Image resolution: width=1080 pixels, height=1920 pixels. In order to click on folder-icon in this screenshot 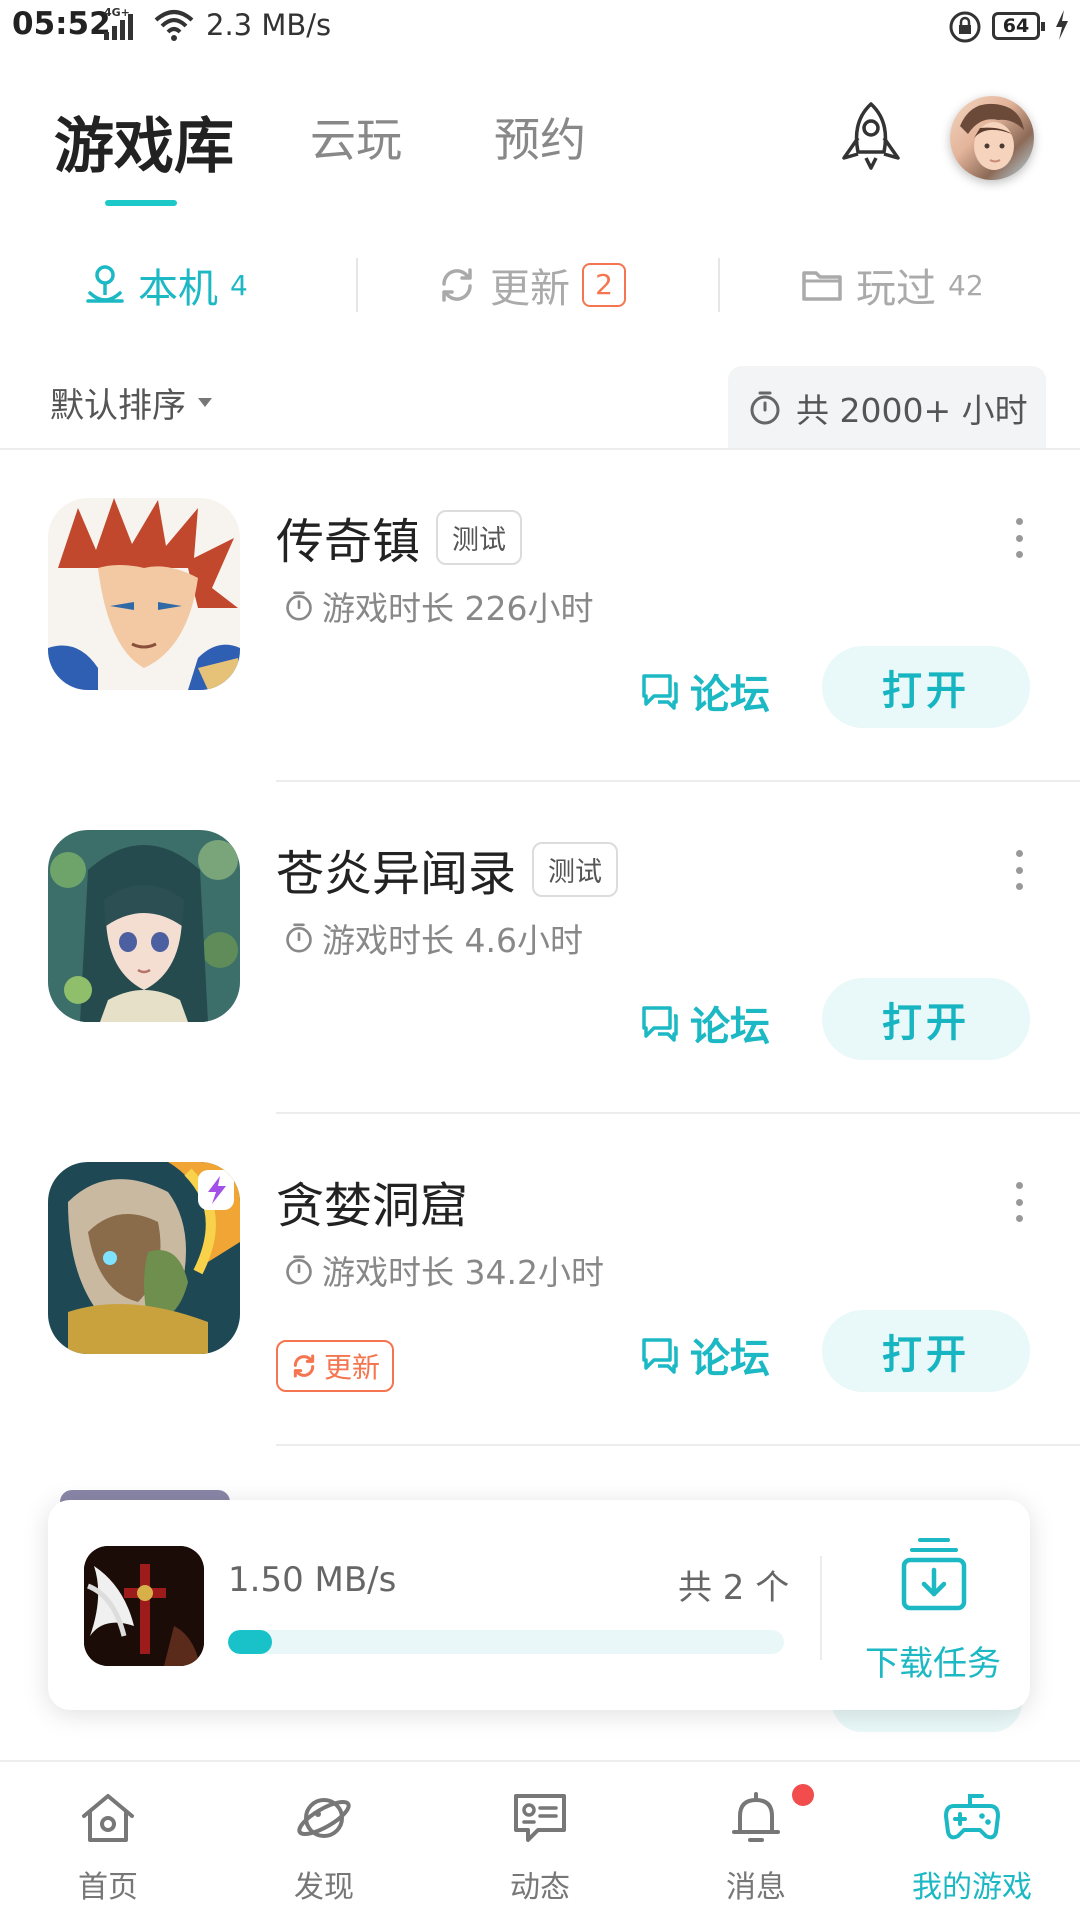, I will do `click(822, 286)`.